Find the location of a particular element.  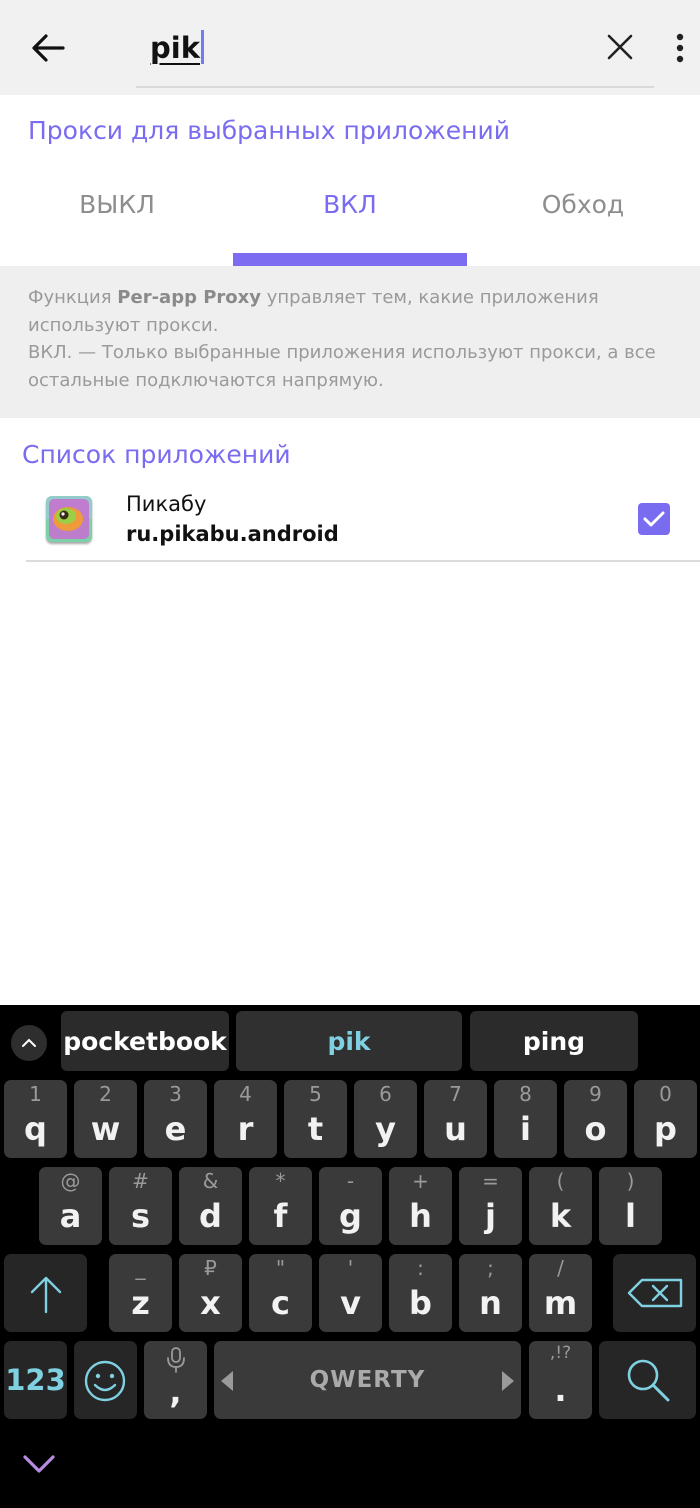

search-input: pik is located at coordinates (177, 47).